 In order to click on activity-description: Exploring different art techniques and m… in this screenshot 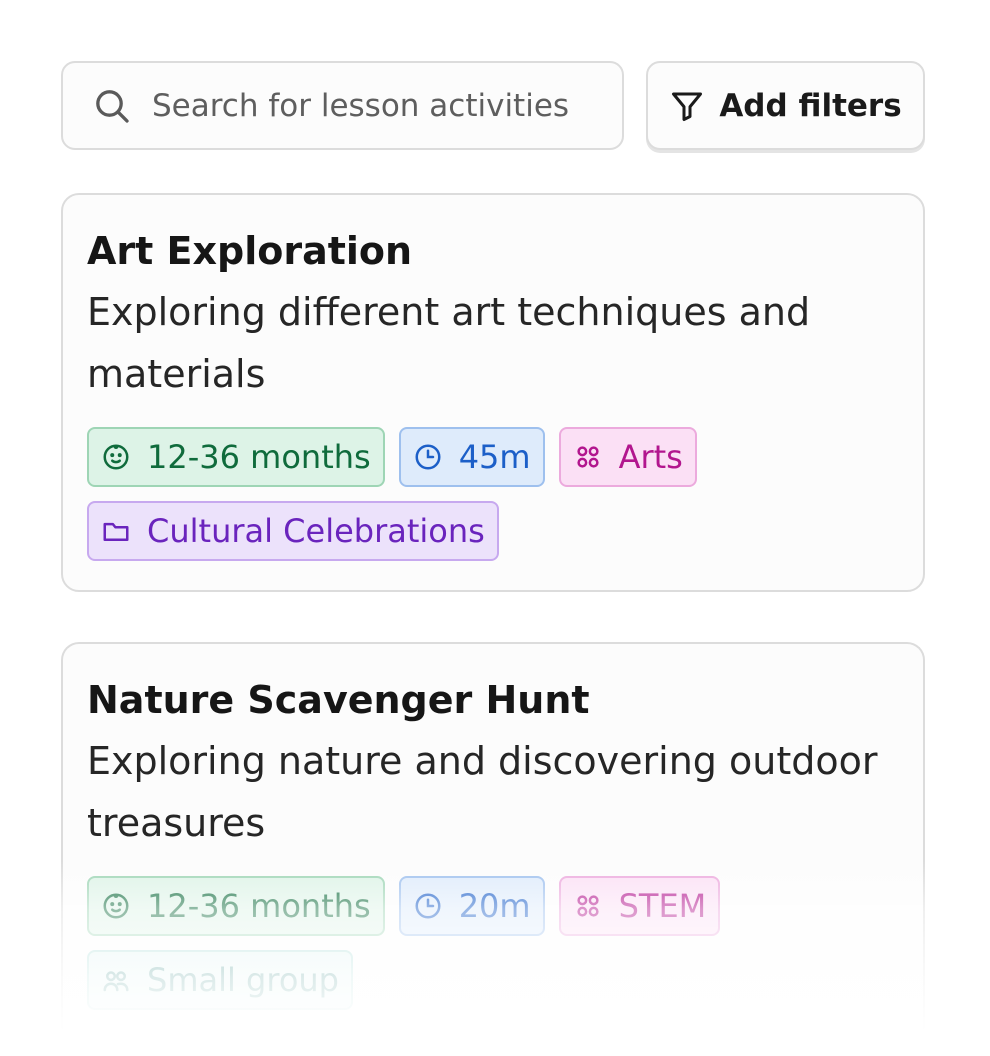, I will do `click(449, 343)`.